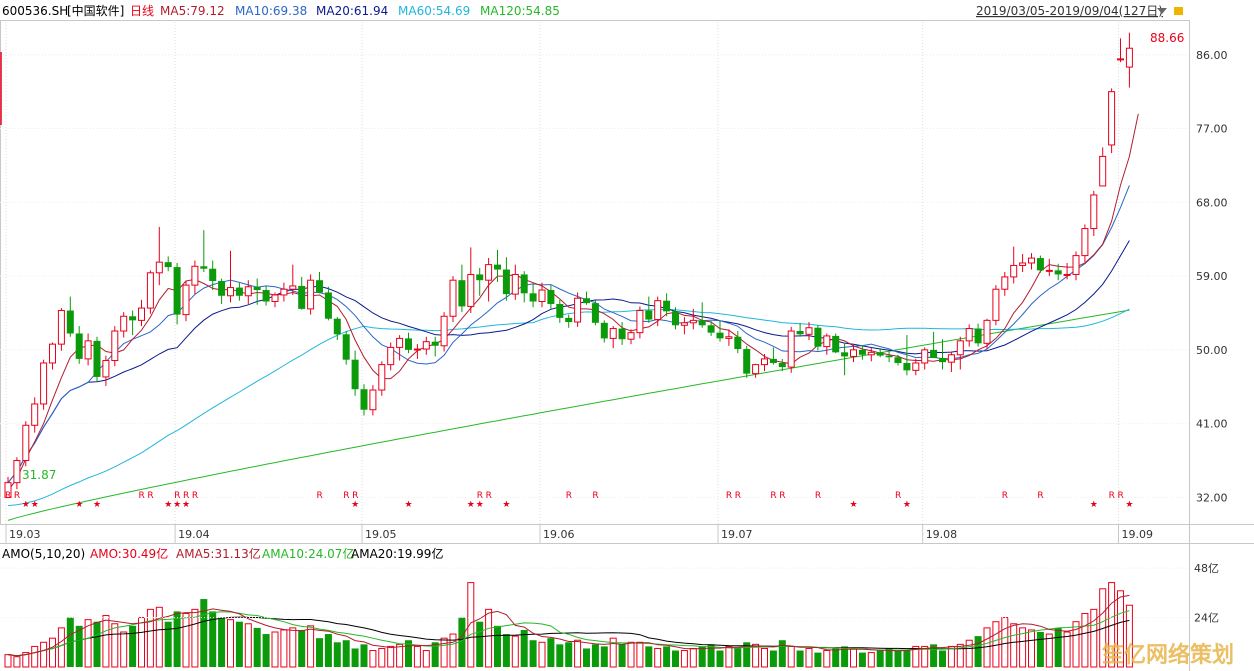  What do you see at coordinates (39, 475) in the screenshot?
I see `low-price-label: 31.87` at bounding box center [39, 475].